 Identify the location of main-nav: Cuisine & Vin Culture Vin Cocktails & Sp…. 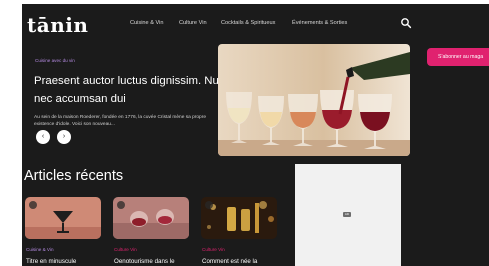
(255, 26).